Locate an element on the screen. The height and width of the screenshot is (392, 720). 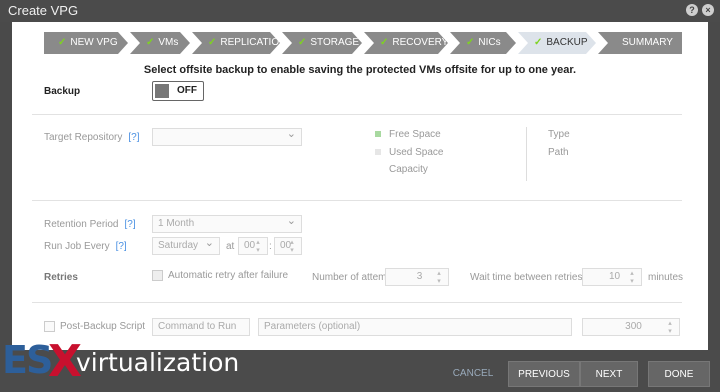
run-job-every-label: Run Job Every [?] is located at coordinates (85, 246).